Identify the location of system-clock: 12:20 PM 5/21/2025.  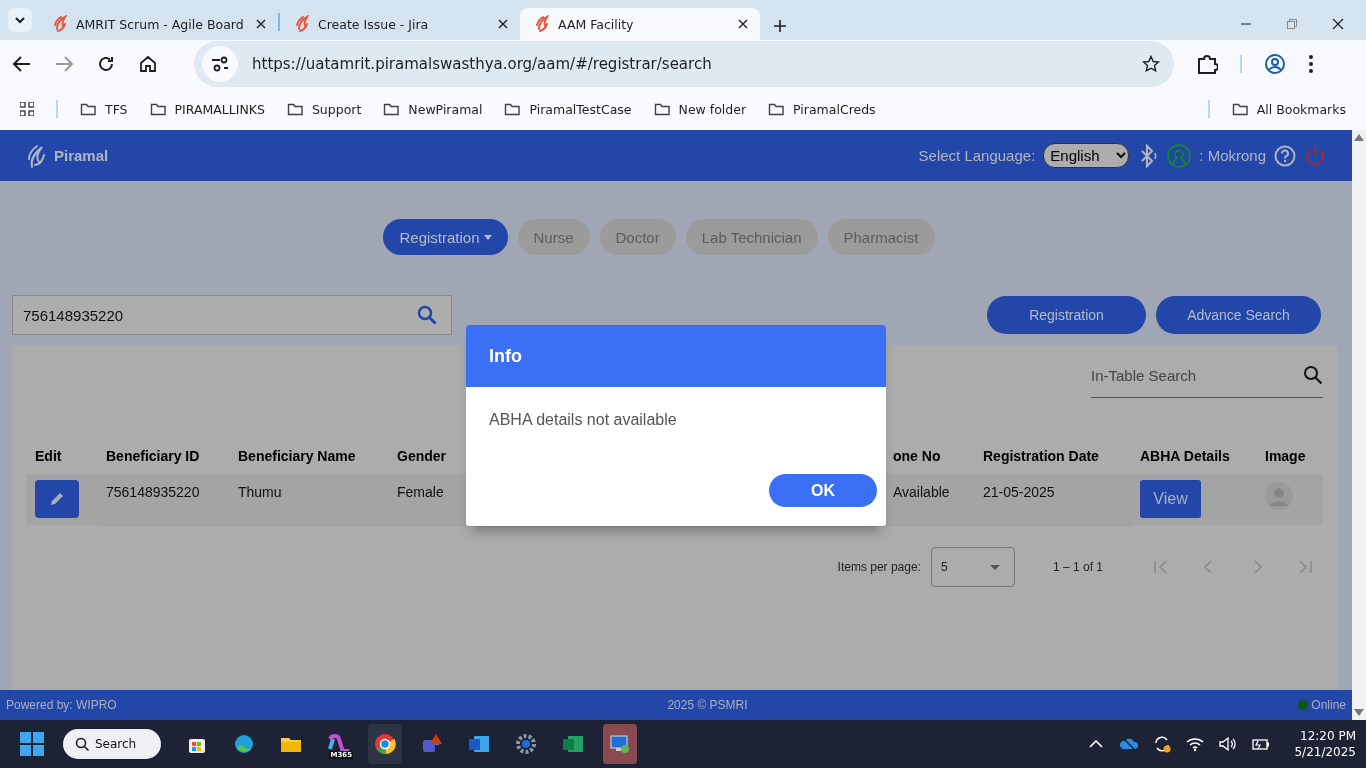
(1325, 744).